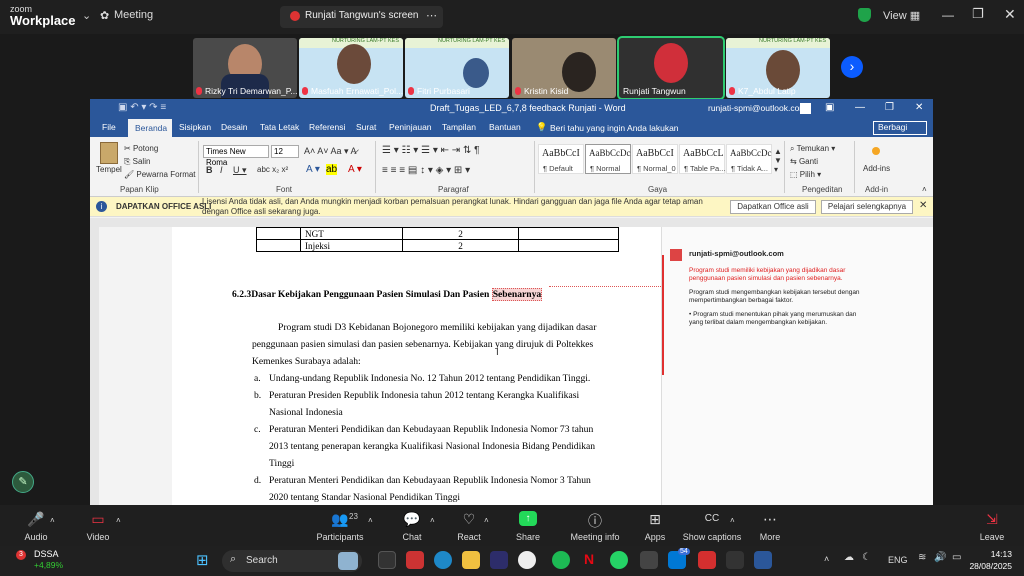 This screenshot has height=576, width=1024. What do you see at coordinates (778, 160) in the screenshot?
I see `styles-scroll-icon: ▲ ▼ ▾` at bounding box center [778, 160].